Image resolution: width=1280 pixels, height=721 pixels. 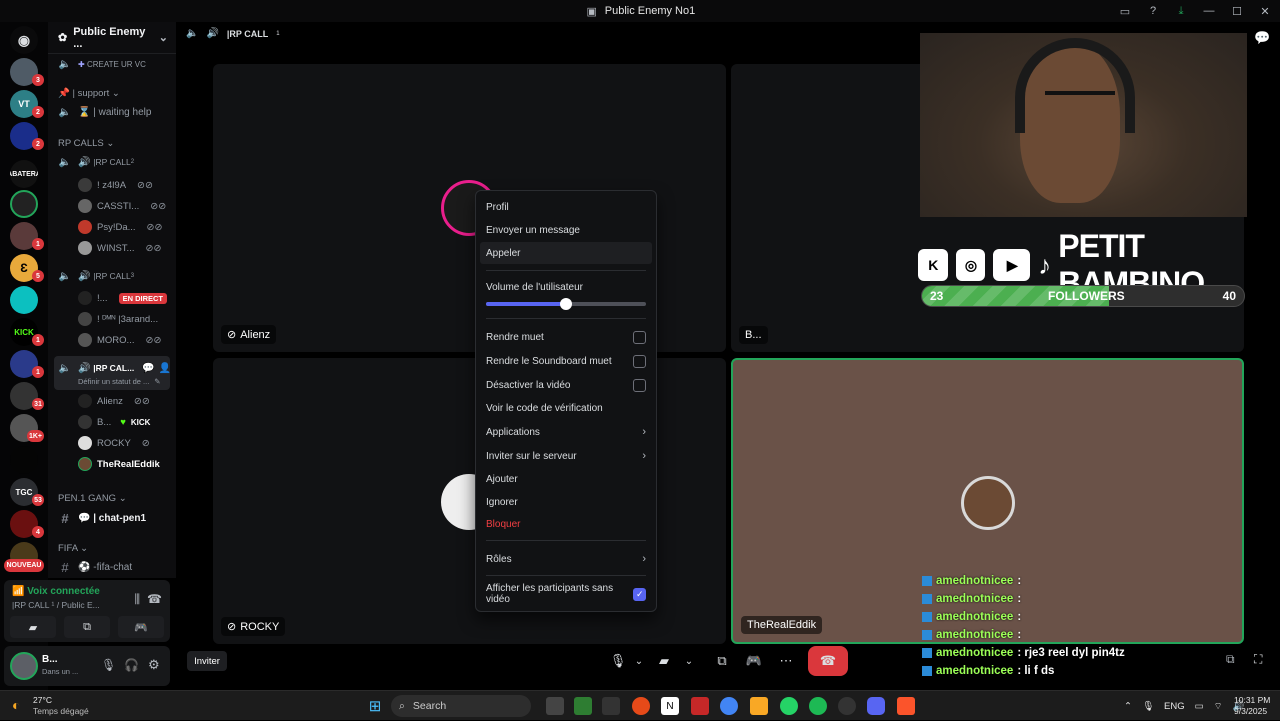 I want to click on avatar, so click(x=24, y=666).